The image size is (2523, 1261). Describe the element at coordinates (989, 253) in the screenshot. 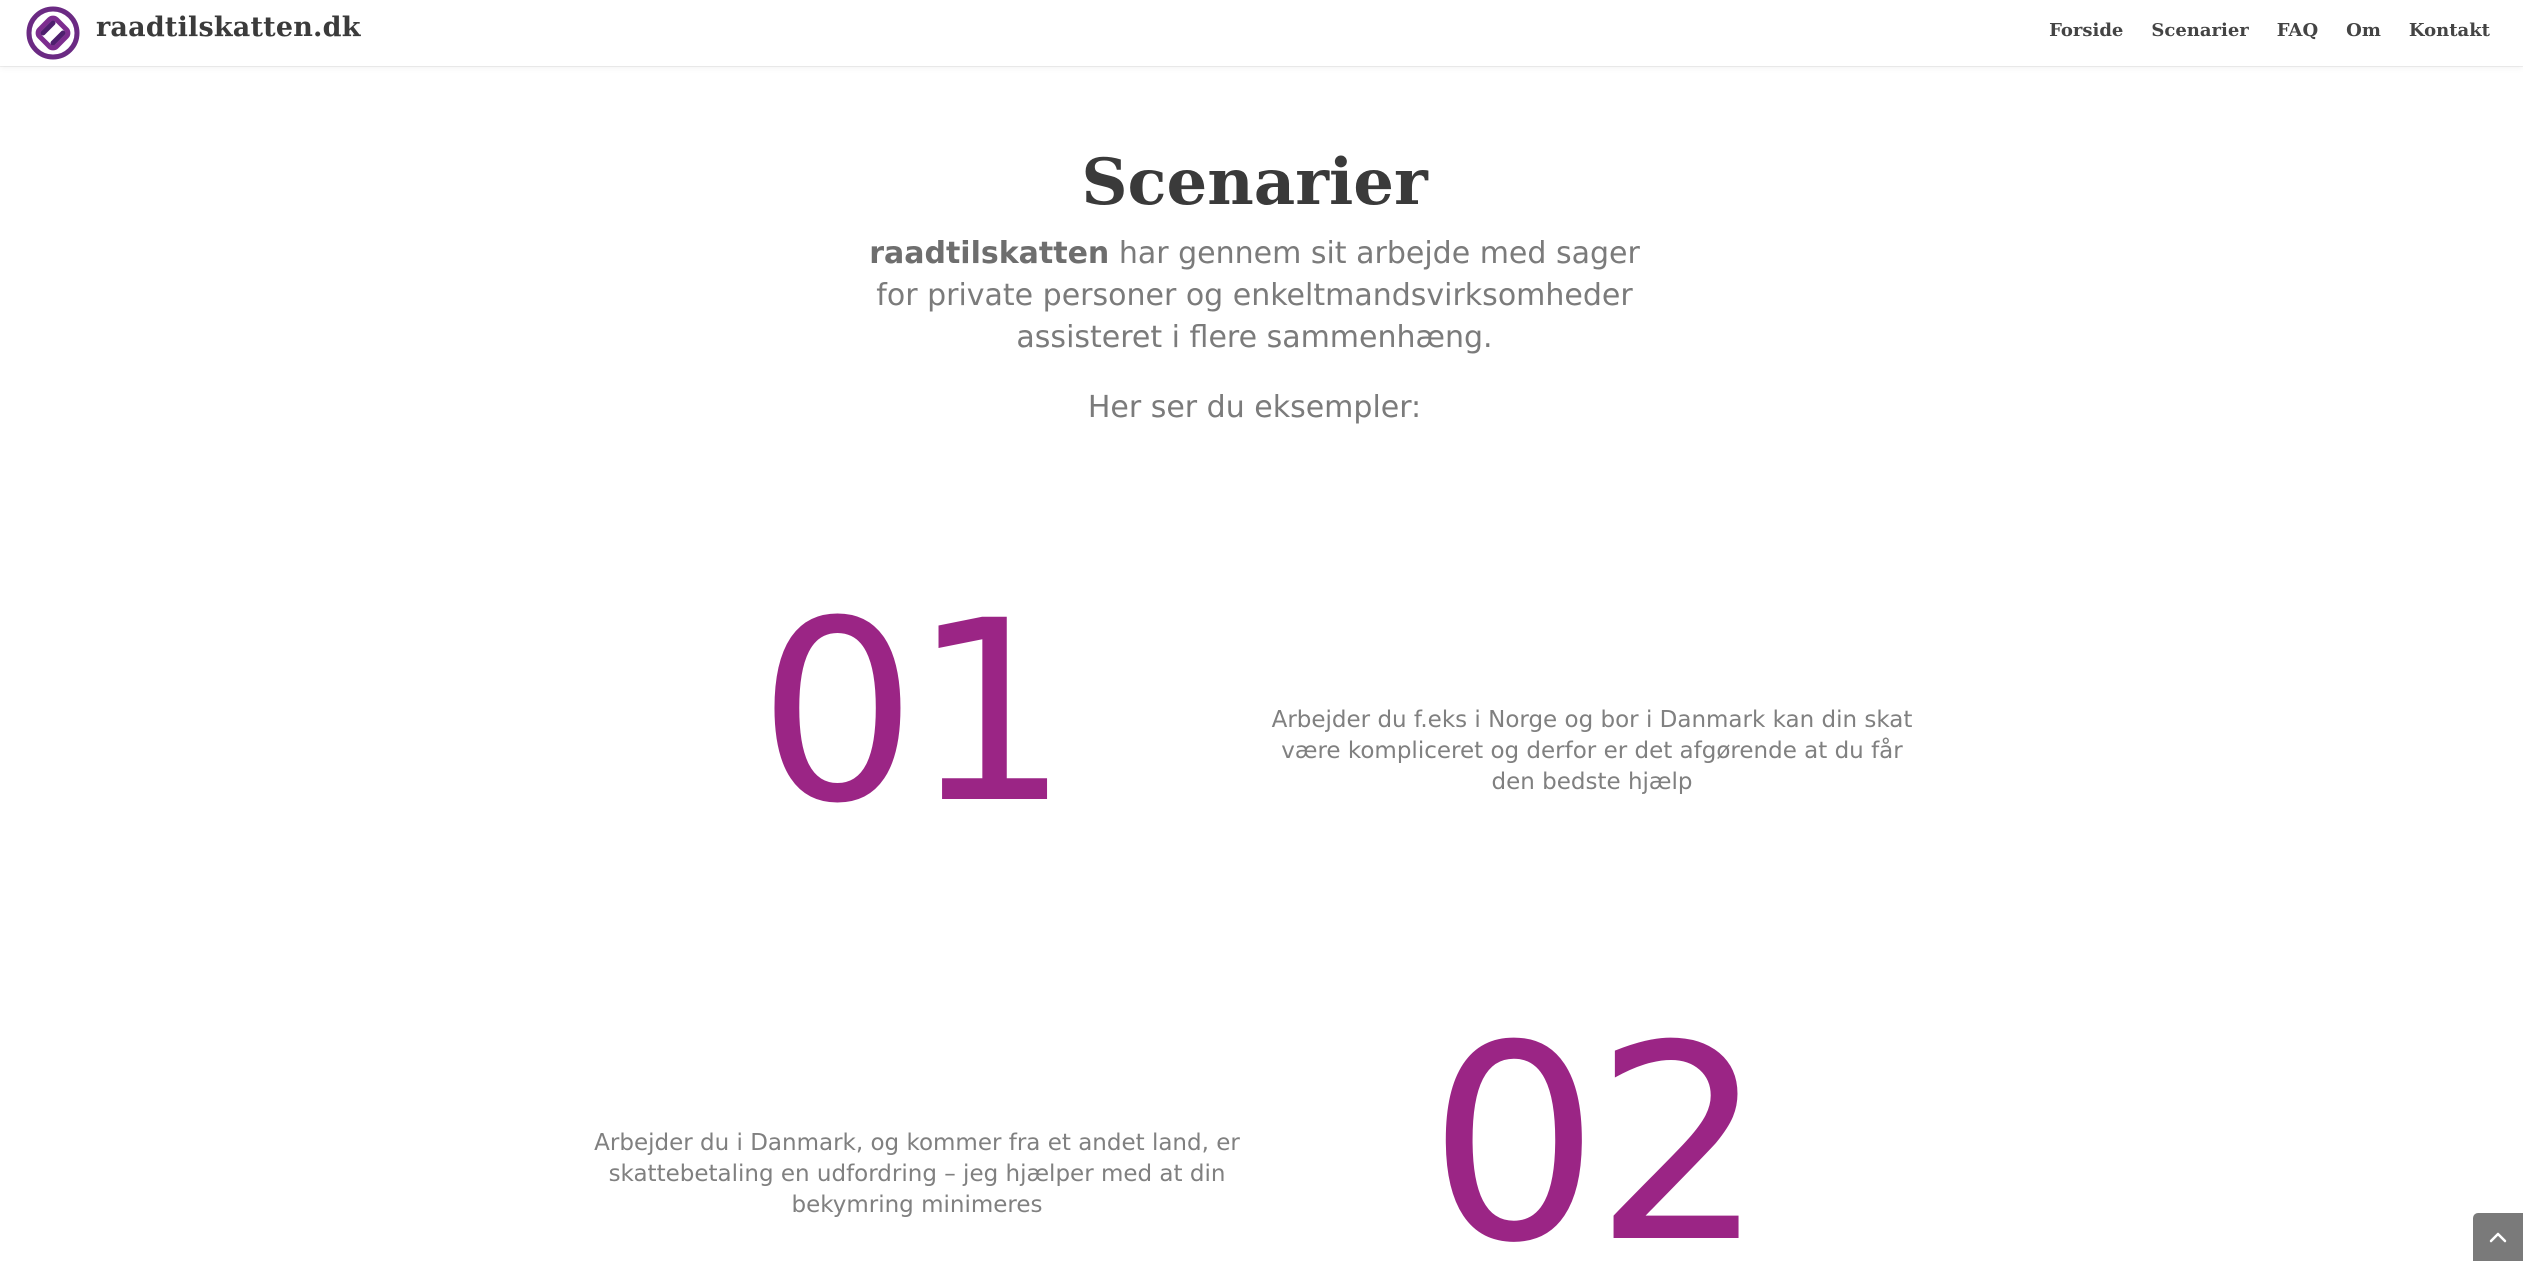

I see `intro-brand-name: raadtilskatten` at that location.